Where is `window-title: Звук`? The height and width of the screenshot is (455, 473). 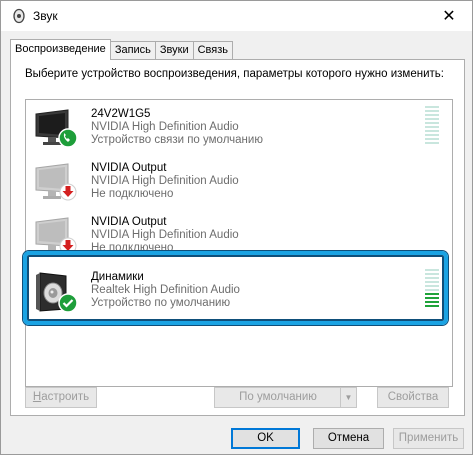
window-title: Звук is located at coordinates (45, 16).